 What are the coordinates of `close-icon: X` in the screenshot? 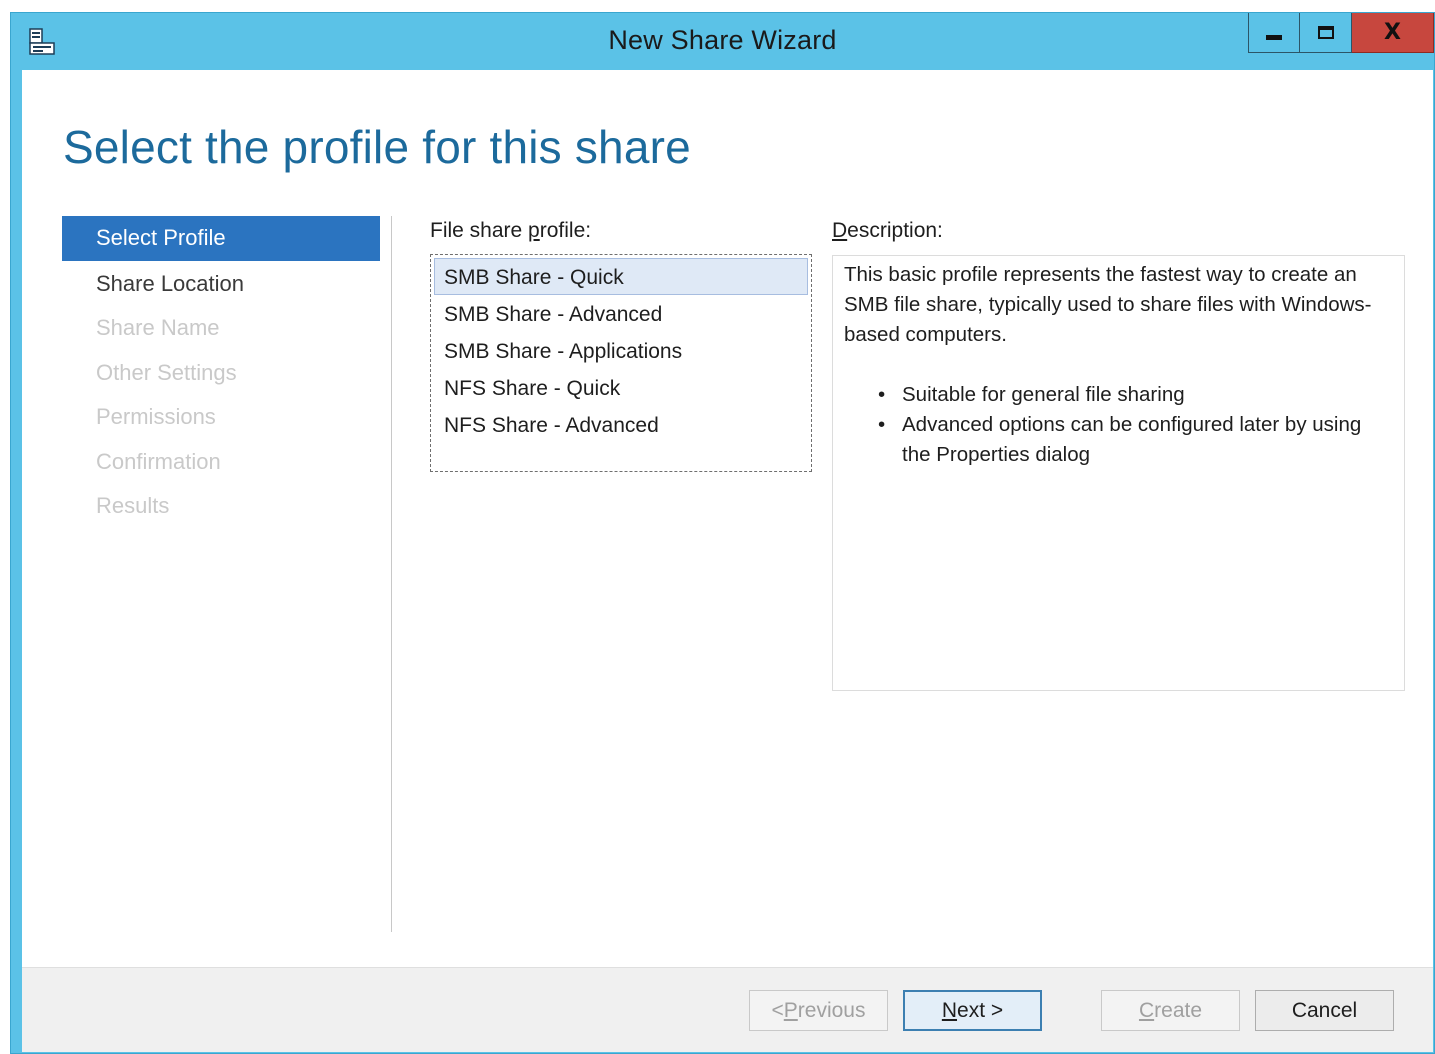 It's located at (1392, 32).